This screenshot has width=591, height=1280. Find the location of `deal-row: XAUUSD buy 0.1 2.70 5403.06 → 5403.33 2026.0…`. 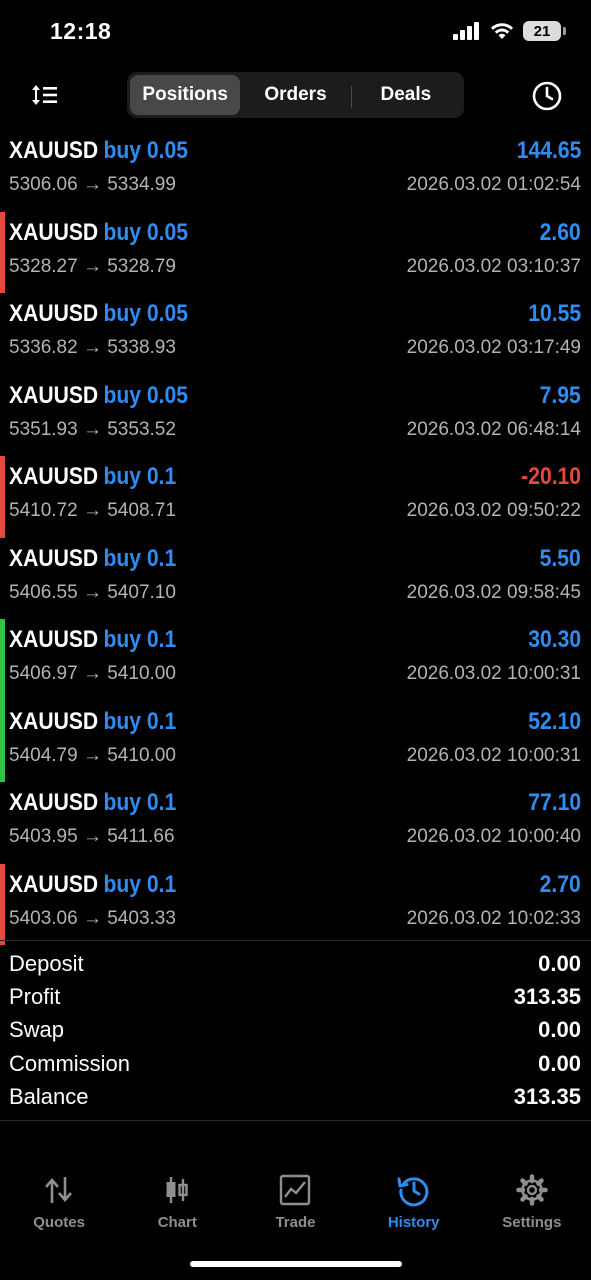

deal-row: XAUUSD buy 0.1 2.70 5403.06 → 5403.33 2026.0… is located at coordinates (295, 904).